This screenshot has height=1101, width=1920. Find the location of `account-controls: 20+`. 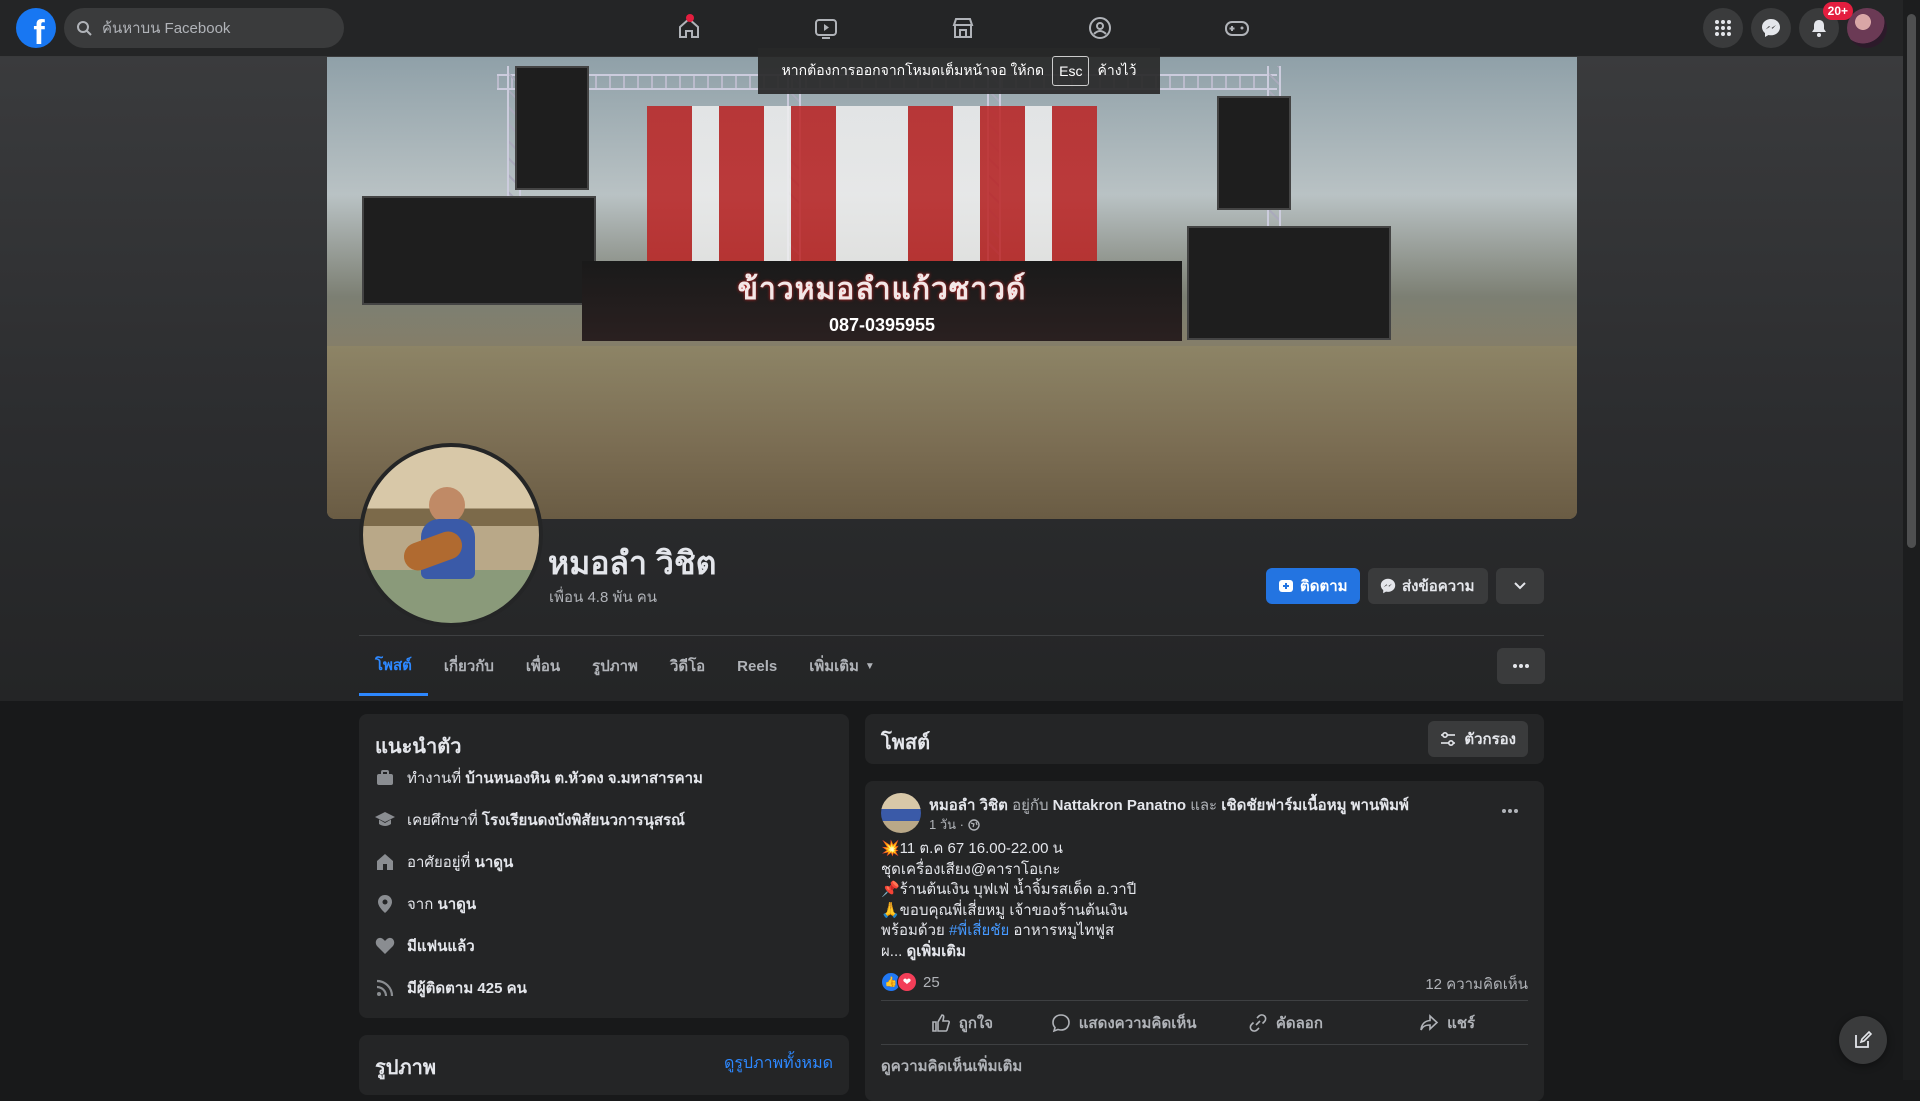

account-controls: 20+ is located at coordinates (1795, 25).